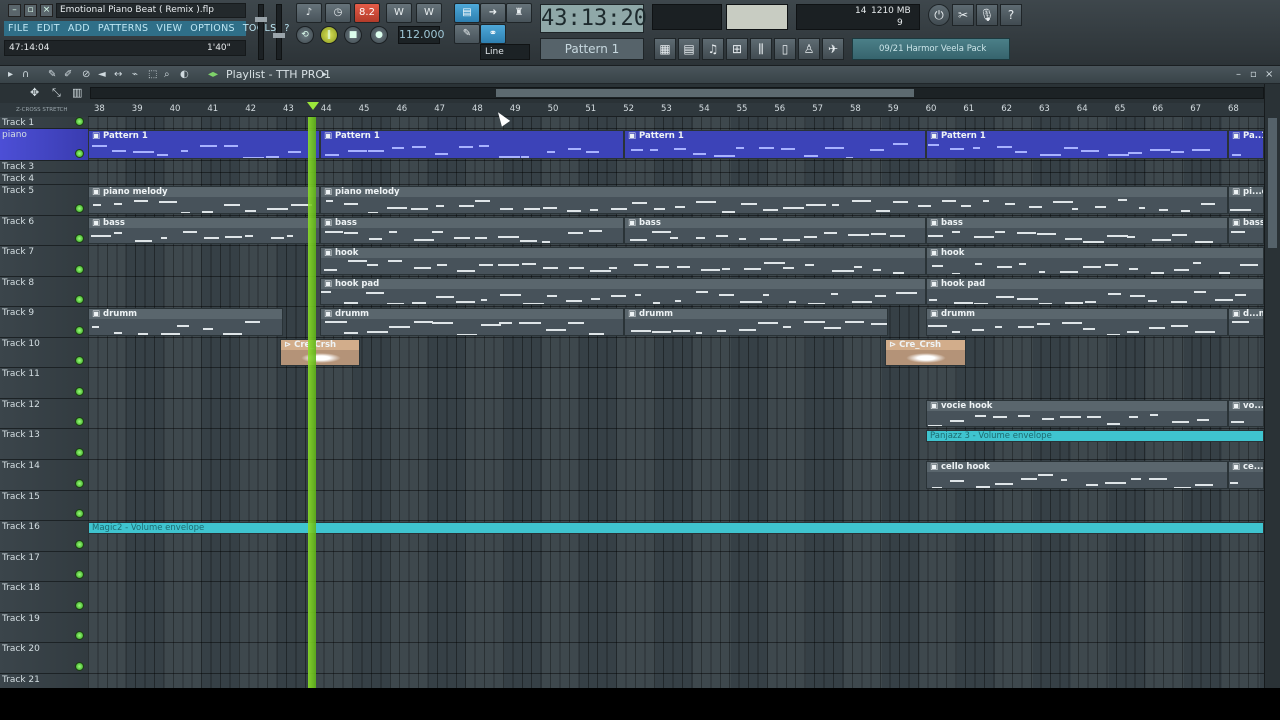 Image resolution: width=1280 pixels, height=720 pixels. What do you see at coordinates (102, 74) in the screenshot?
I see `mute-tool-icon: ◄` at bounding box center [102, 74].